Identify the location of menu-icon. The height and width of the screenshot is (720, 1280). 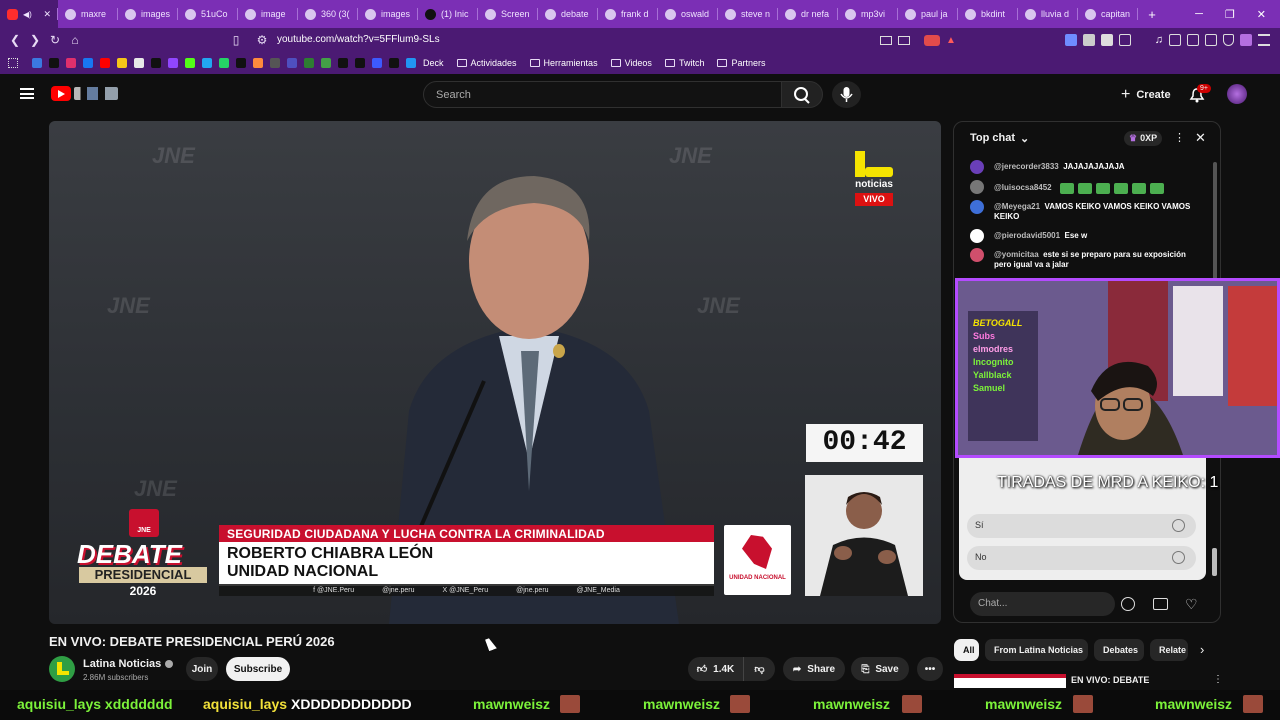
(1264, 40).